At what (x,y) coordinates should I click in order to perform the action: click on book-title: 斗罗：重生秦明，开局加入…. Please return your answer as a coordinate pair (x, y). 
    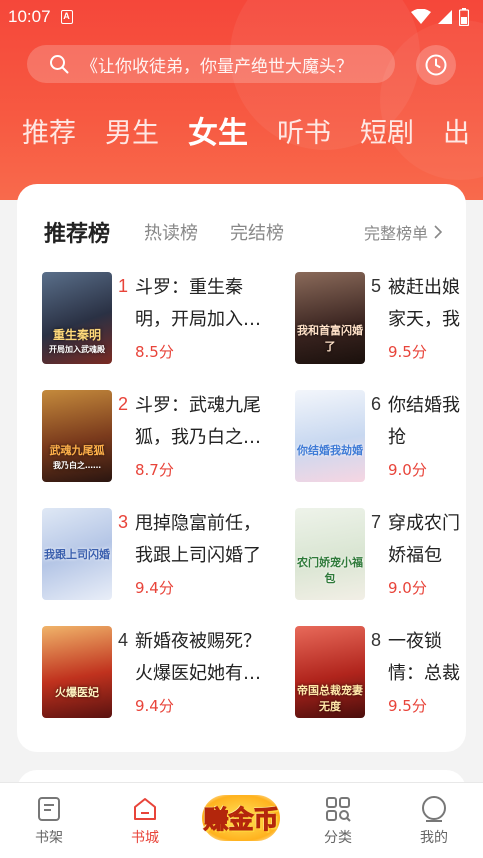
    Looking at the image, I should click on (198, 303).